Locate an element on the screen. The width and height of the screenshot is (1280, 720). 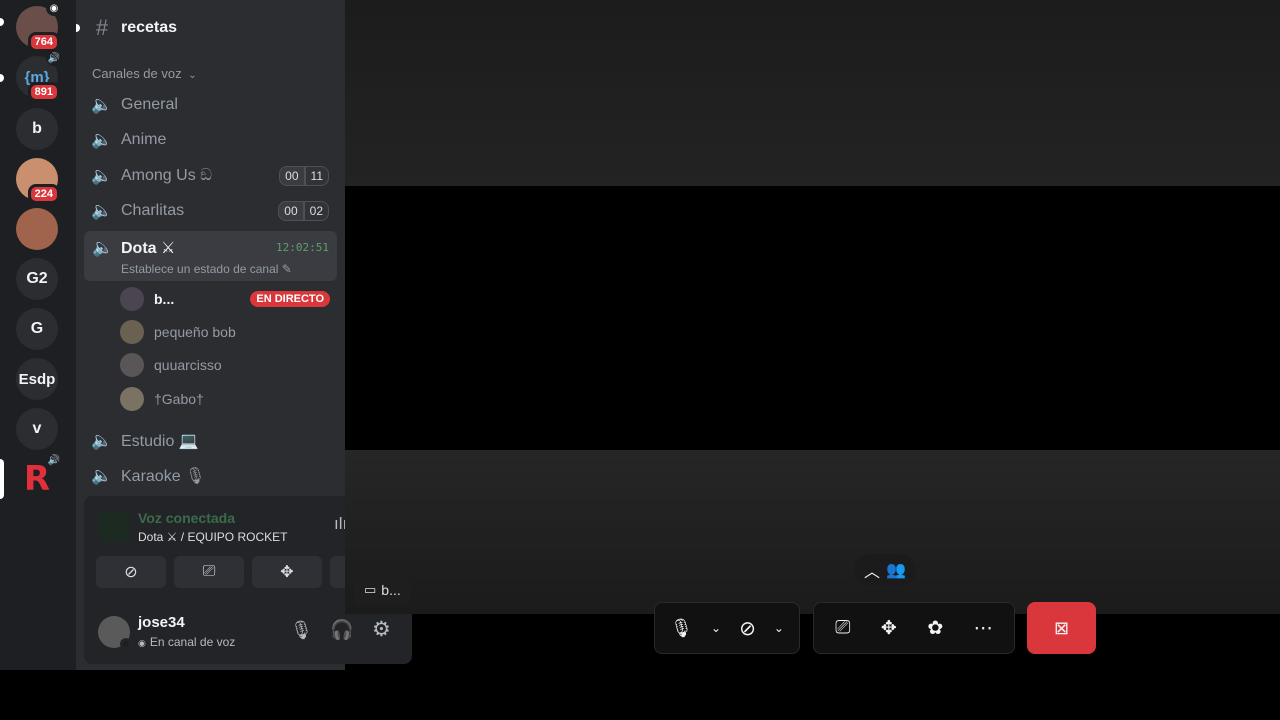
channel-name: Anime is located at coordinates (144, 139).